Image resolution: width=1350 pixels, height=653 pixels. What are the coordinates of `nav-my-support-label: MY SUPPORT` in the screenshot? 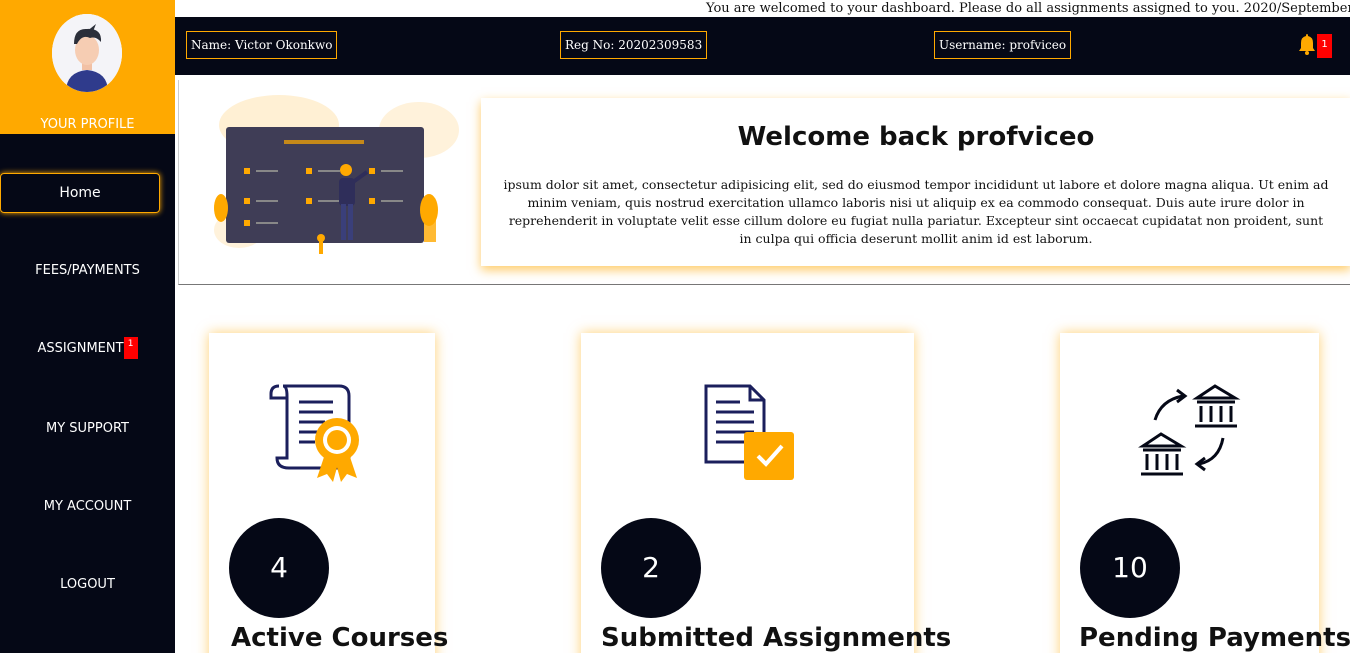 It's located at (87, 428).